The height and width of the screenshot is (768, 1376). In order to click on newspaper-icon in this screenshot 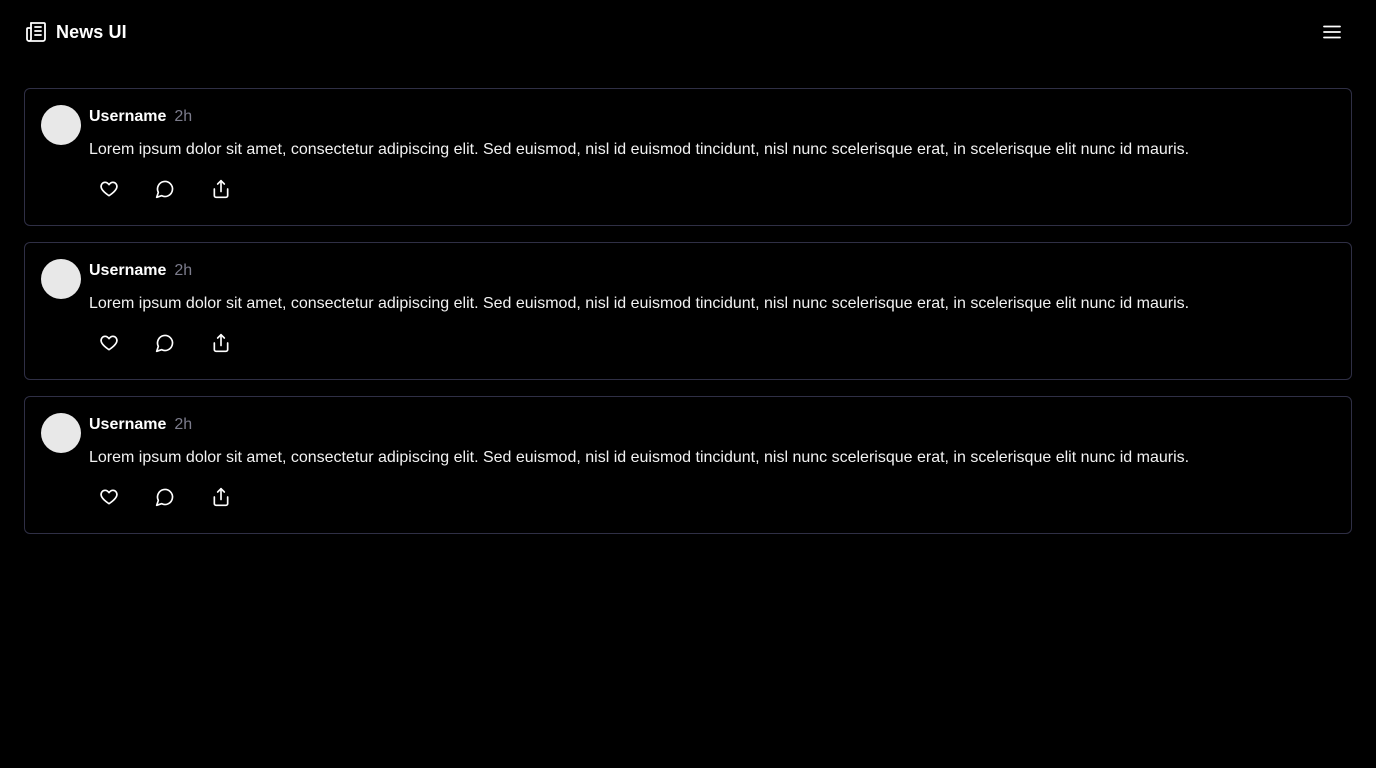, I will do `click(36, 32)`.